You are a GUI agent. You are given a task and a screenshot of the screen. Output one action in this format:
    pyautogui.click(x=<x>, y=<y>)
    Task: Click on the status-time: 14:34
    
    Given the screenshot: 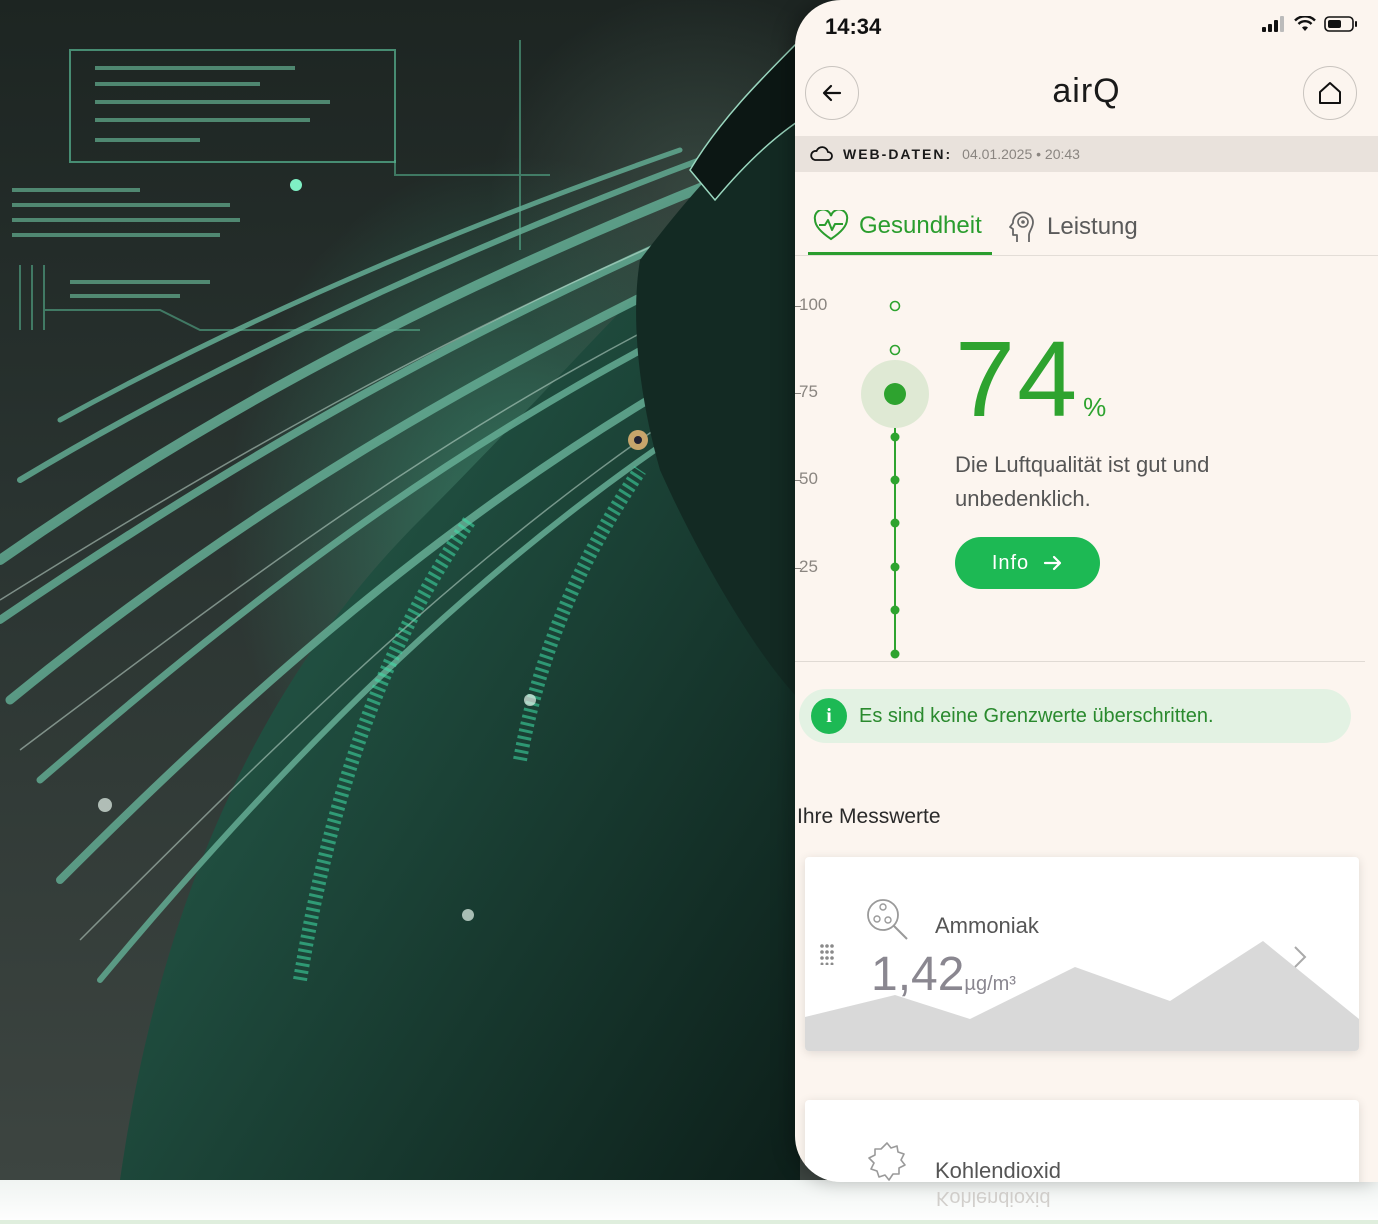 What is the action you would take?
    pyautogui.click(x=853, y=26)
    